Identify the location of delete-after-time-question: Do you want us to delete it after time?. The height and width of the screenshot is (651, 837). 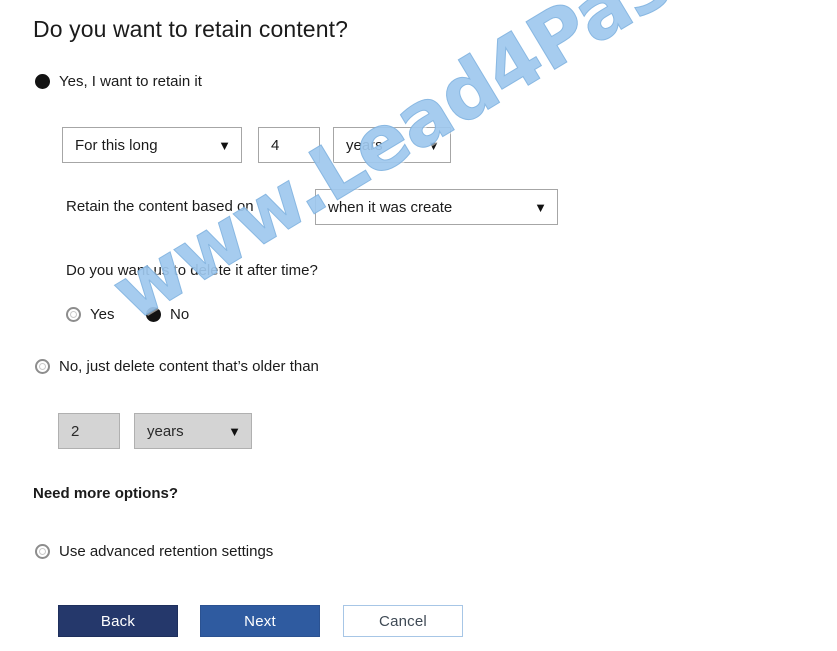
(192, 270).